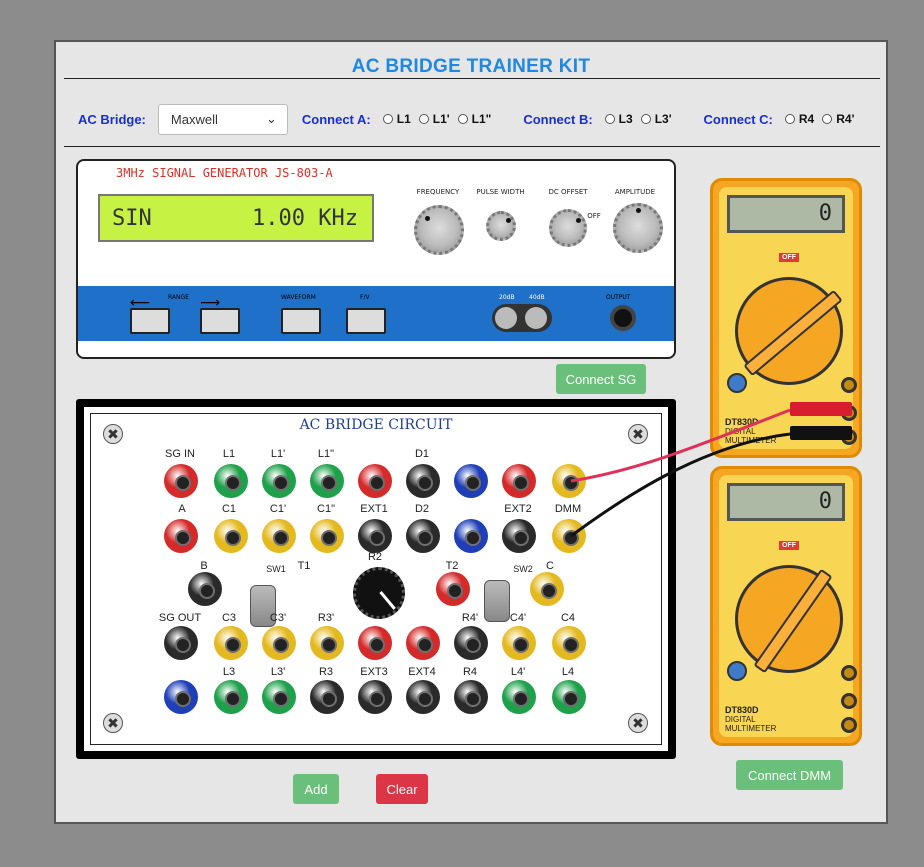 The height and width of the screenshot is (867, 924). What do you see at coordinates (601, 379) in the screenshot?
I see `connect-sg-button: Connect SG` at bounding box center [601, 379].